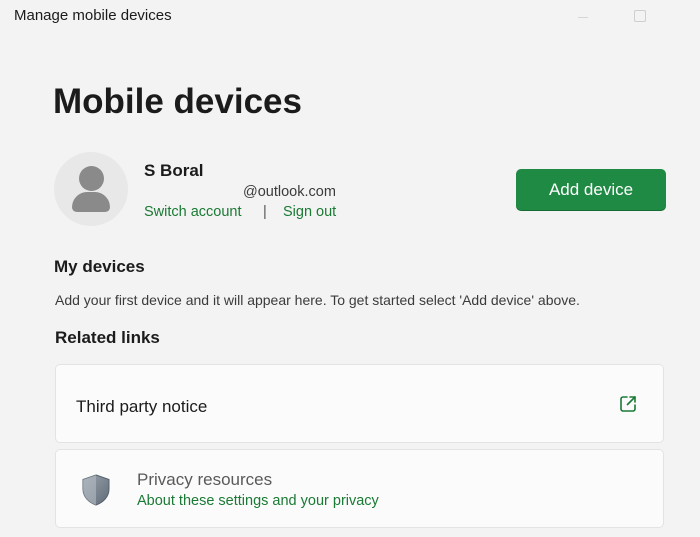 This screenshot has width=700, height=537. What do you see at coordinates (350, 16) in the screenshot?
I see `title-bar: Manage mobile devices` at bounding box center [350, 16].